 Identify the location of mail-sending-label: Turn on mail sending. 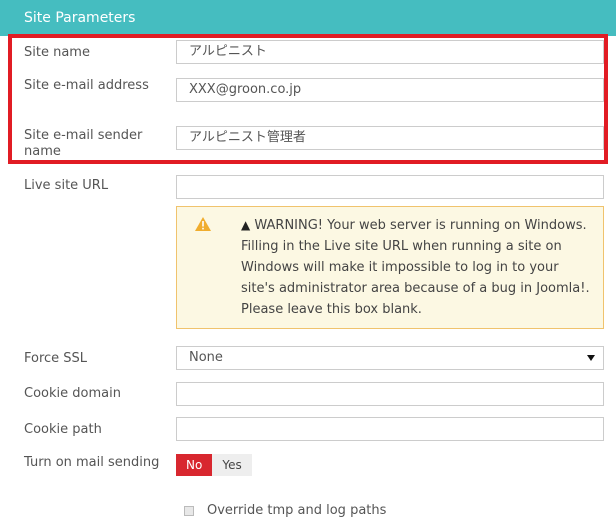
(92, 462).